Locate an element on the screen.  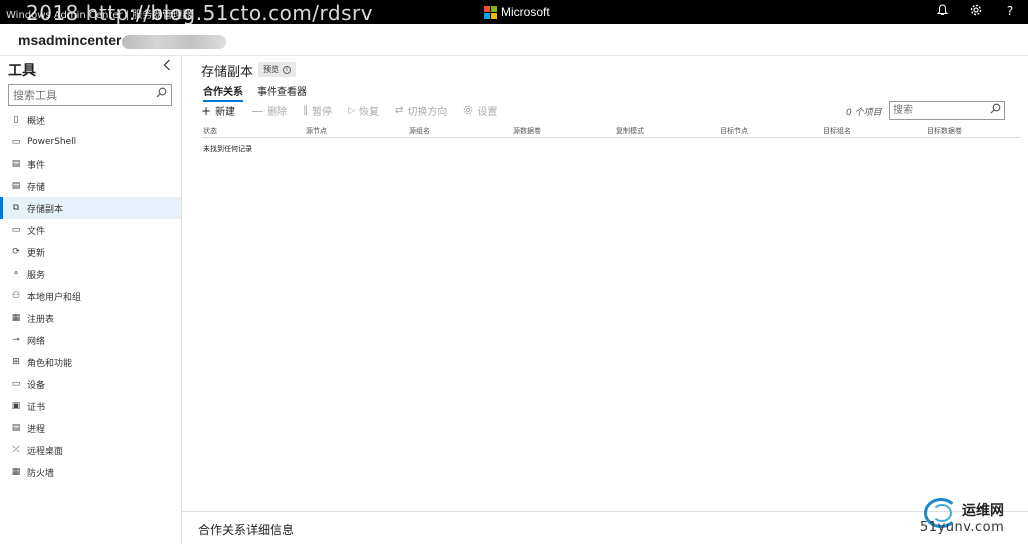
redacted-domain is located at coordinates (174, 42).